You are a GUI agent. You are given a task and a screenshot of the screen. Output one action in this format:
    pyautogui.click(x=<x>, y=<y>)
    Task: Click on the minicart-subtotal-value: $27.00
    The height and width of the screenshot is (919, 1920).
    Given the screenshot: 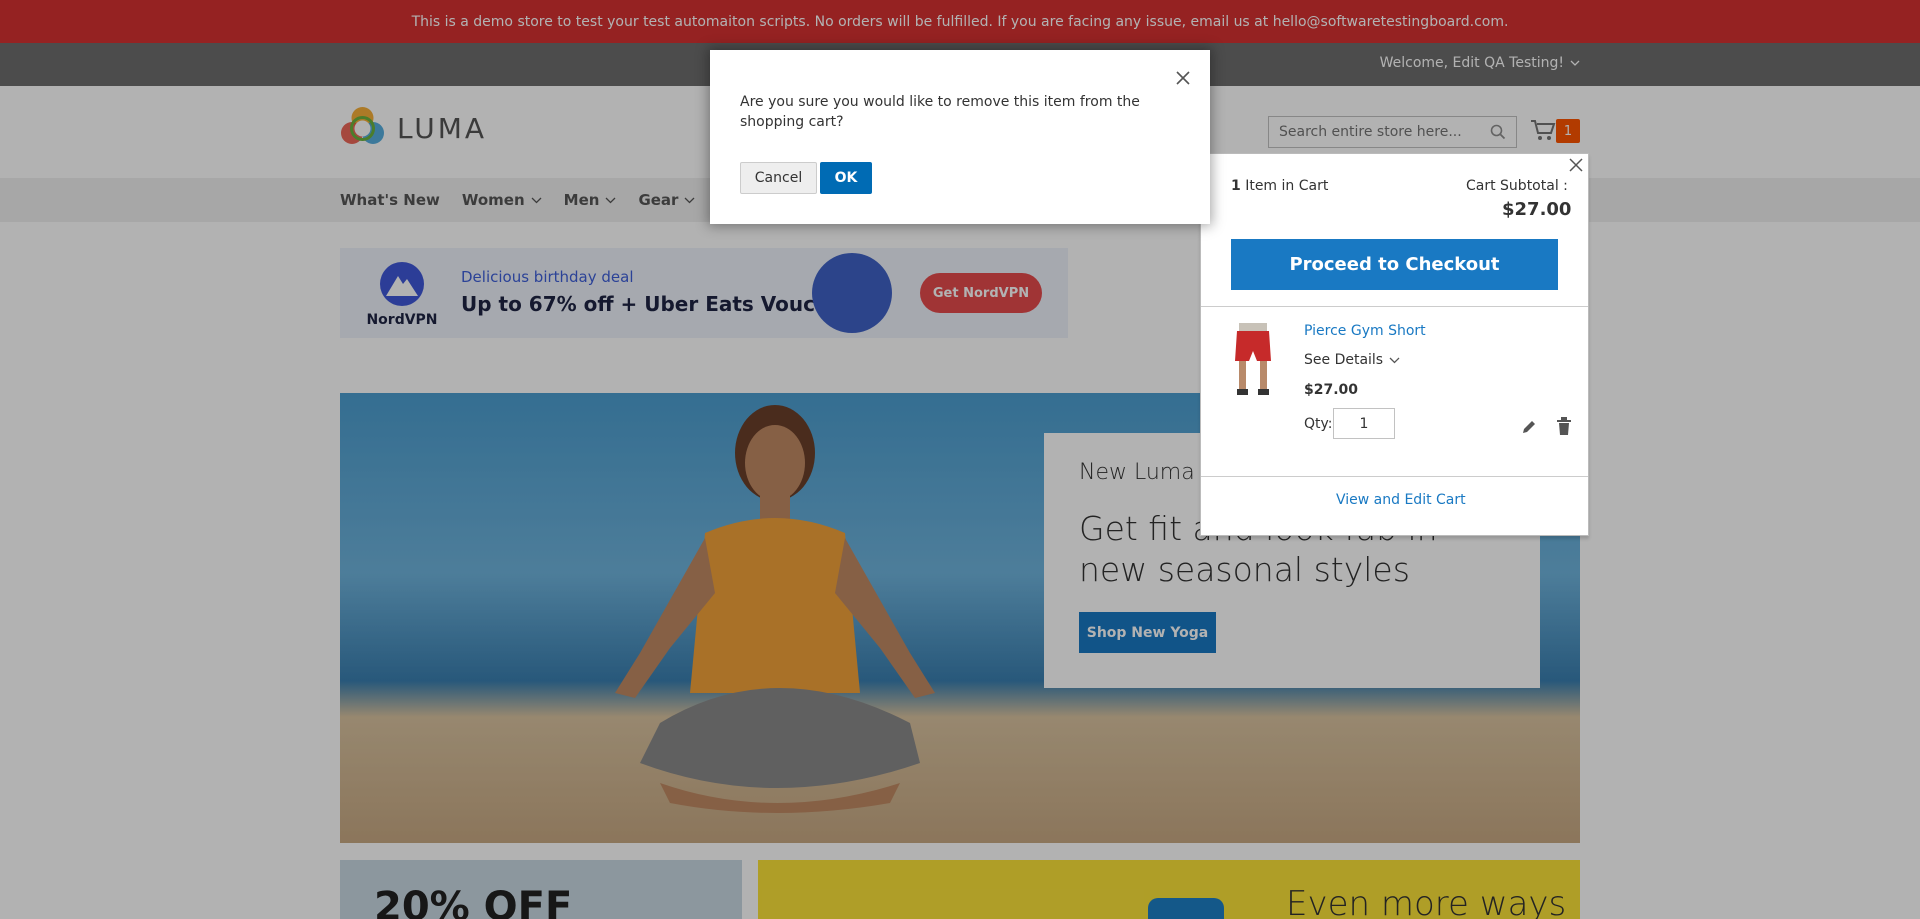 What is the action you would take?
    pyautogui.click(x=1537, y=209)
    